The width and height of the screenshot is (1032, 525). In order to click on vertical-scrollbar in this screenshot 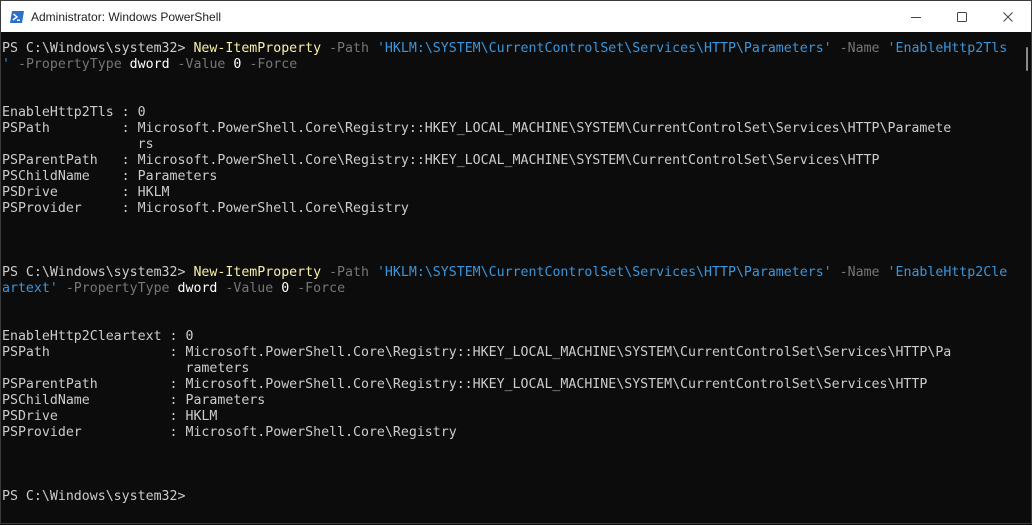, I will do `click(1025, 281)`.